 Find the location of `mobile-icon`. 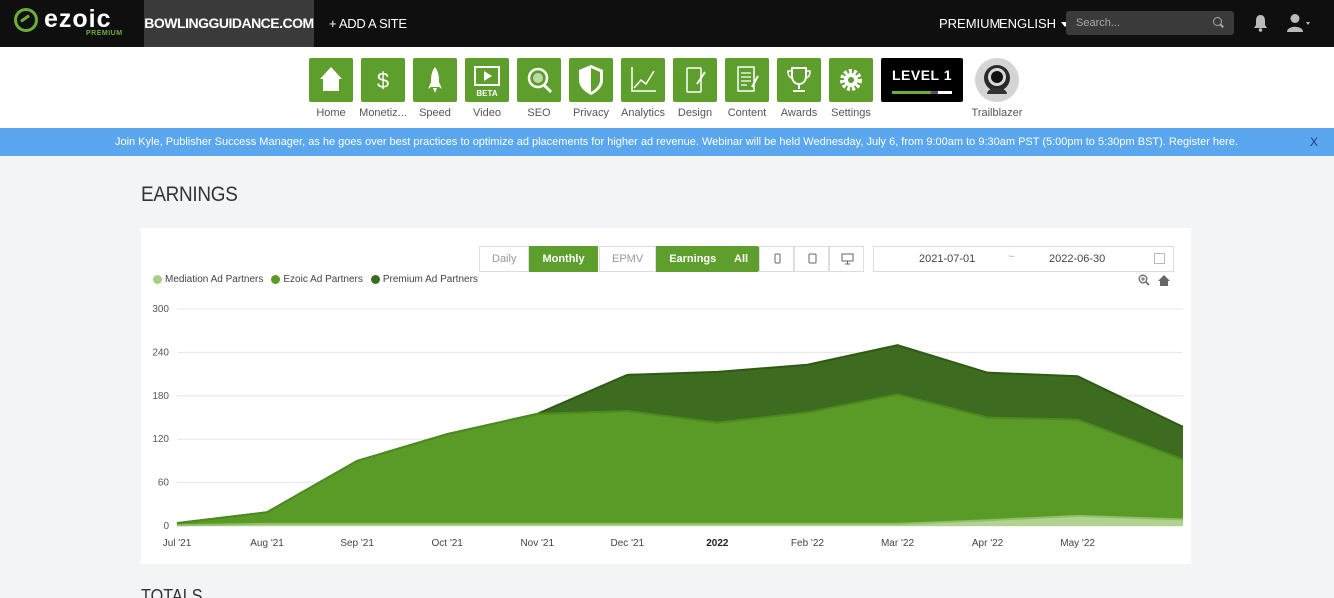

mobile-icon is located at coordinates (812, 258).